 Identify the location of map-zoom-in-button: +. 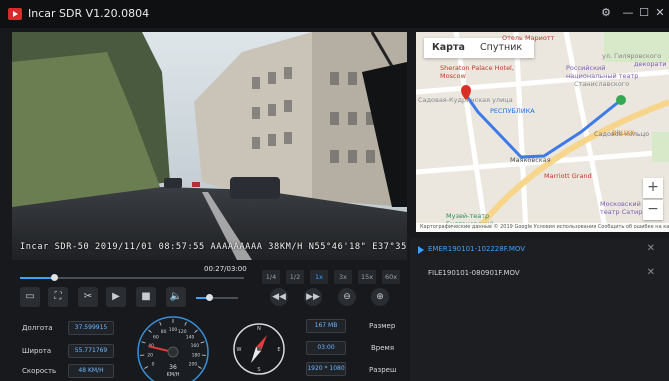
(653, 188).